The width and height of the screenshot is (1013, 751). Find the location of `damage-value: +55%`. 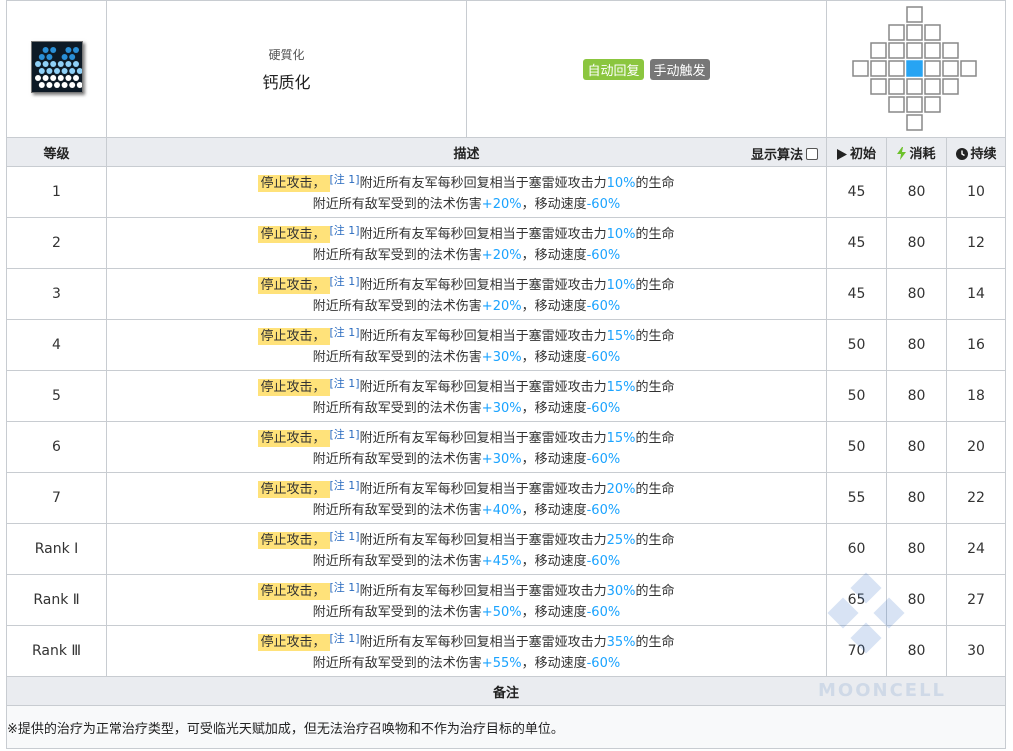

damage-value: +55% is located at coordinates (501, 663).